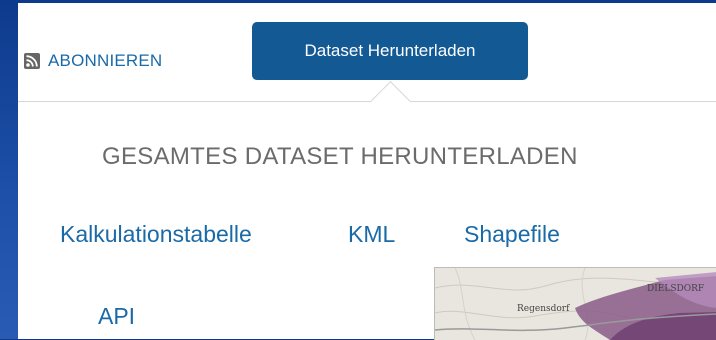 The height and width of the screenshot is (340, 716). What do you see at coordinates (512, 234) in the screenshot?
I see `format-link-shapefile: Shapefile` at bounding box center [512, 234].